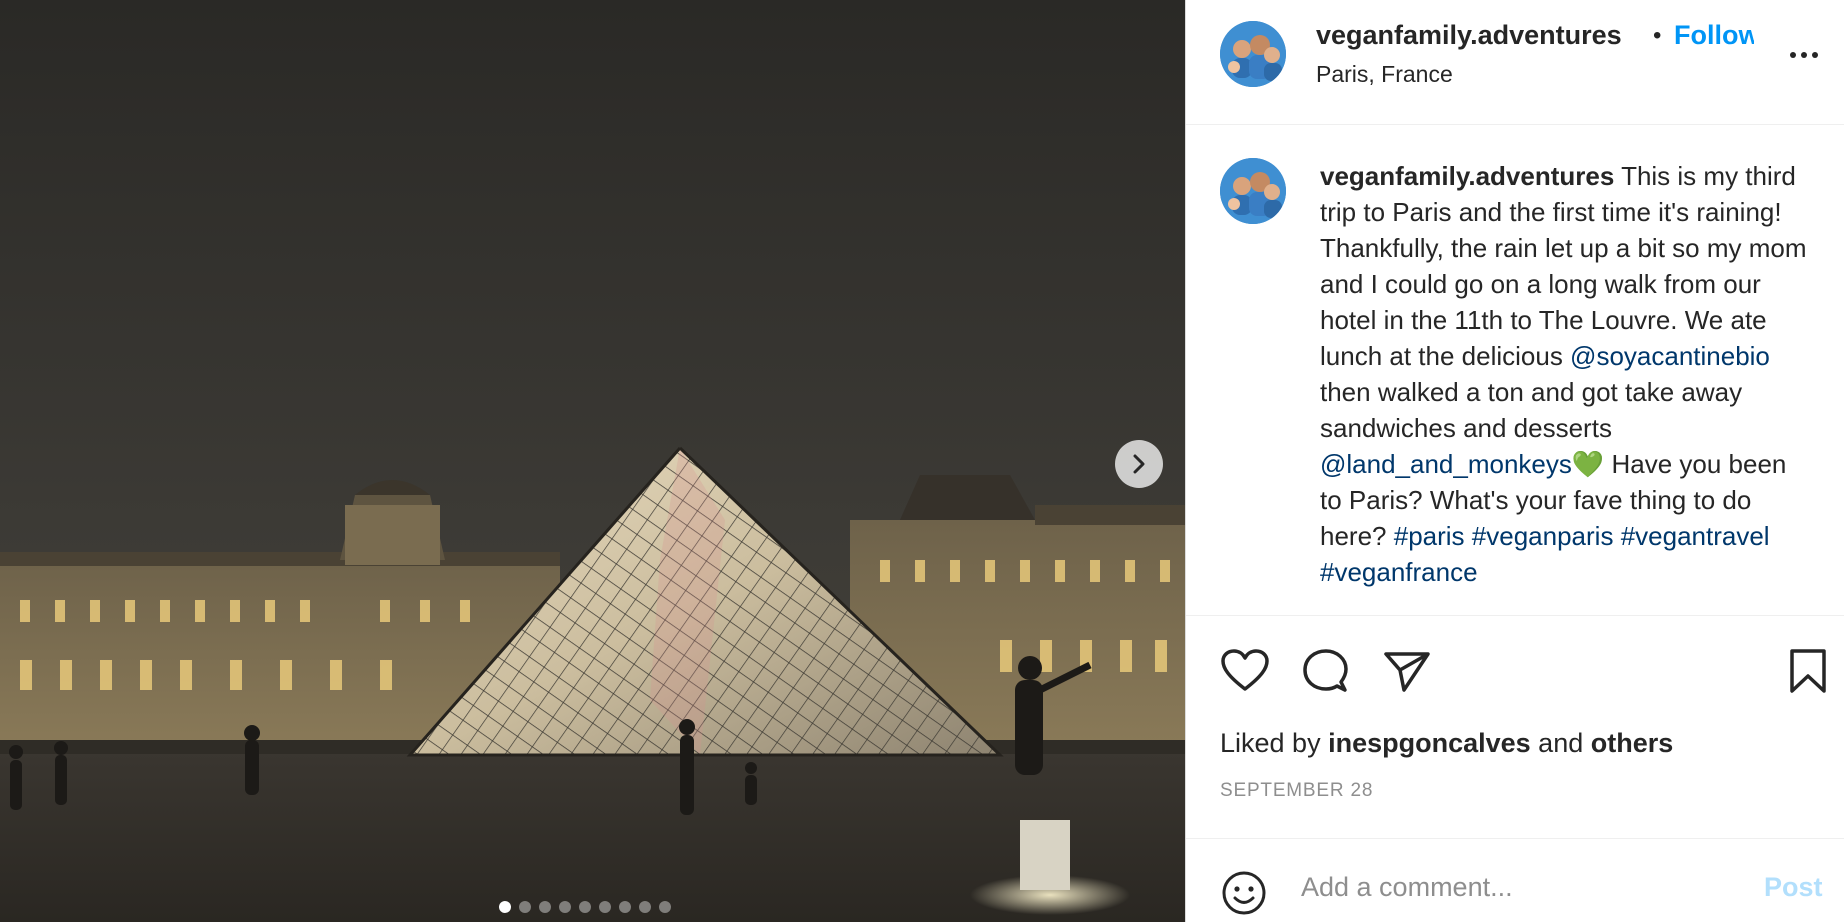 The height and width of the screenshot is (922, 1844). What do you see at coordinates (1274, 743) in the screenshot?
I see `likes-prefix: Liked by` at bounding box center [1274, 743].